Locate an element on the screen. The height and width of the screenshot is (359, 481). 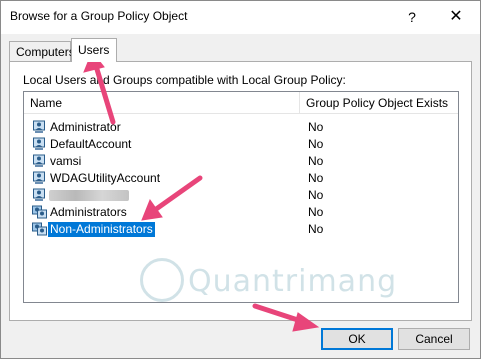
close-button: ✕ is located at coordinates (456, 17).